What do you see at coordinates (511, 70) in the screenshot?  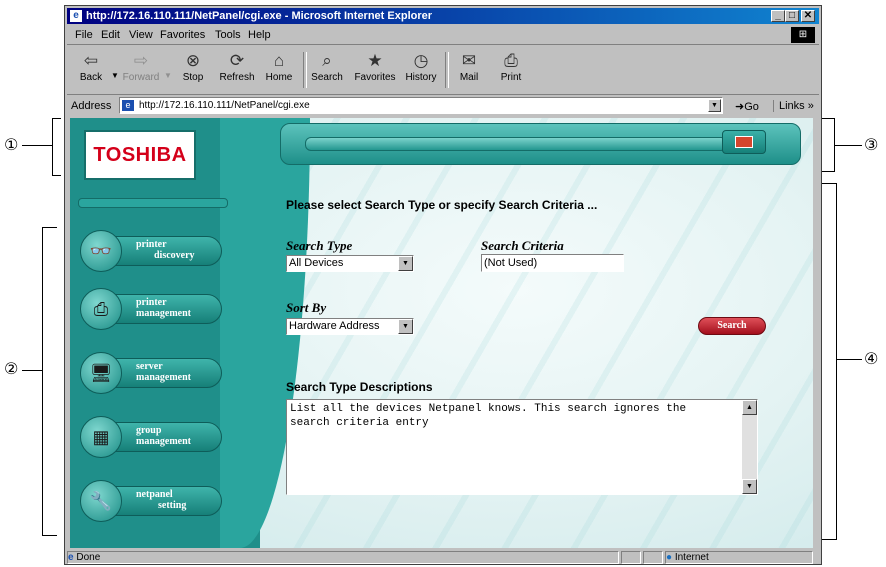 I see `print-button: ⎙ Print` at bounding box center [511, 70].